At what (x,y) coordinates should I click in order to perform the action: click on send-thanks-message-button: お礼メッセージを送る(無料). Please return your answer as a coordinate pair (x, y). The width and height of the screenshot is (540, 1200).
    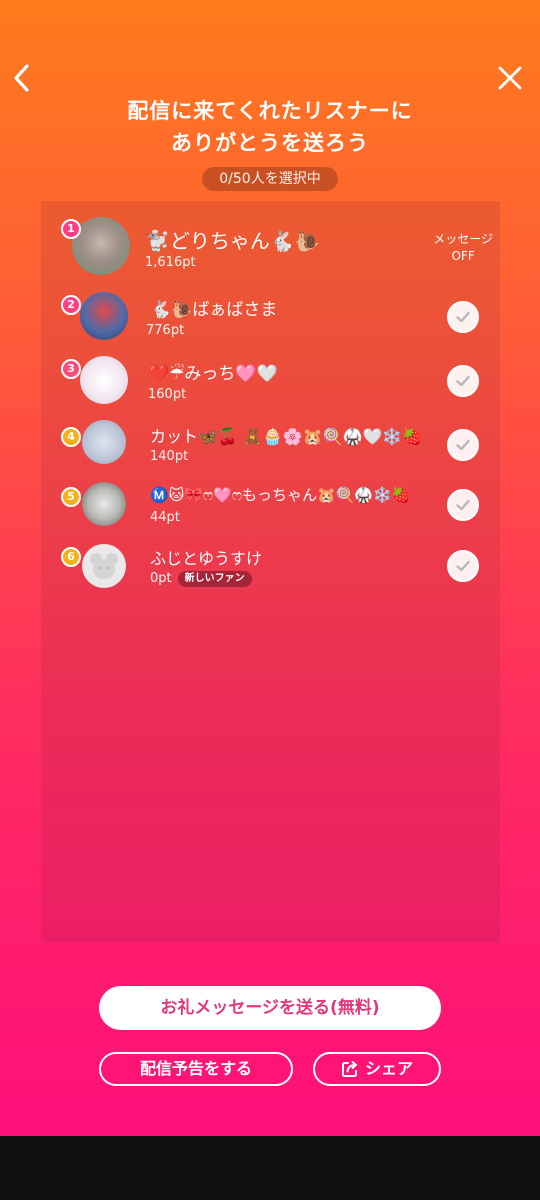
    Looking at the image, I should click on (270, 1008).